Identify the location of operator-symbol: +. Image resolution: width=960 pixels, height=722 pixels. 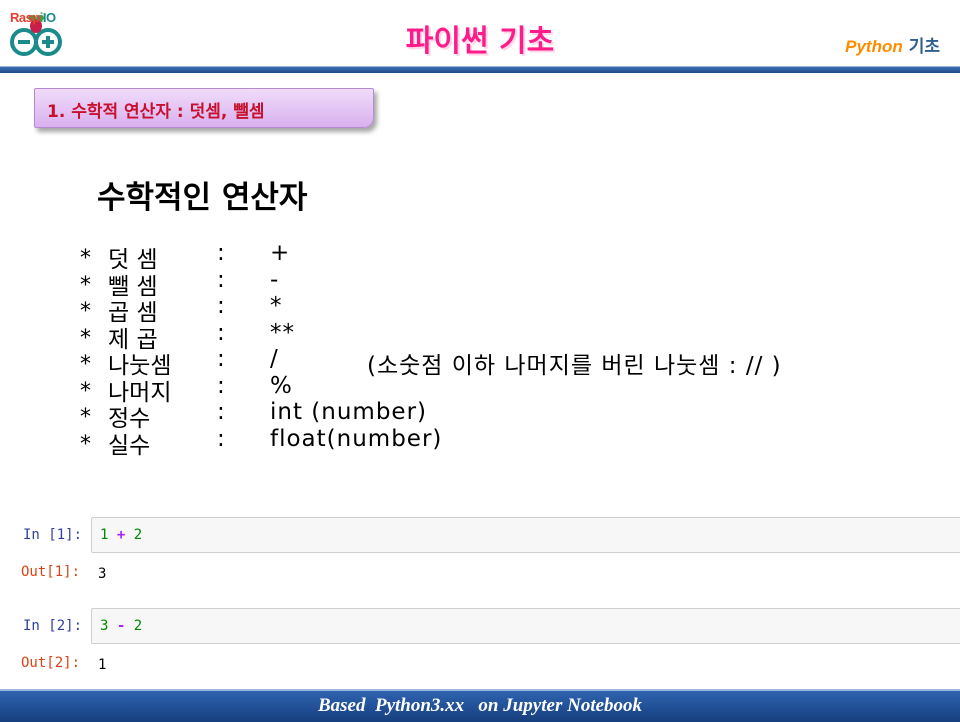
(280, 253).